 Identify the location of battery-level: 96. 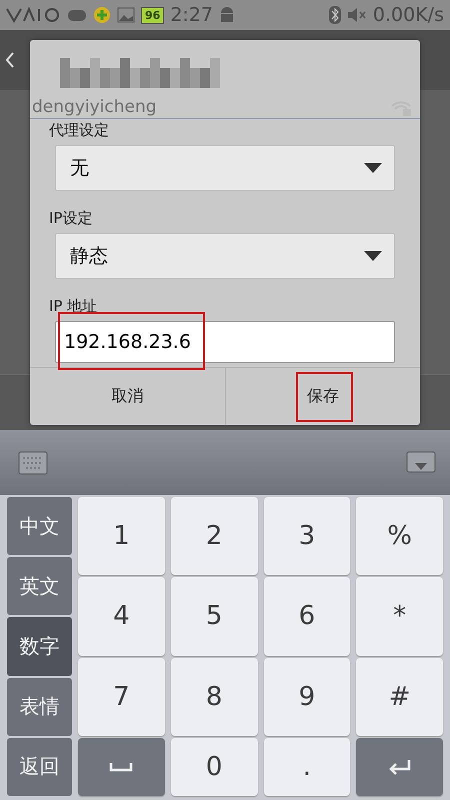
(152, 15).